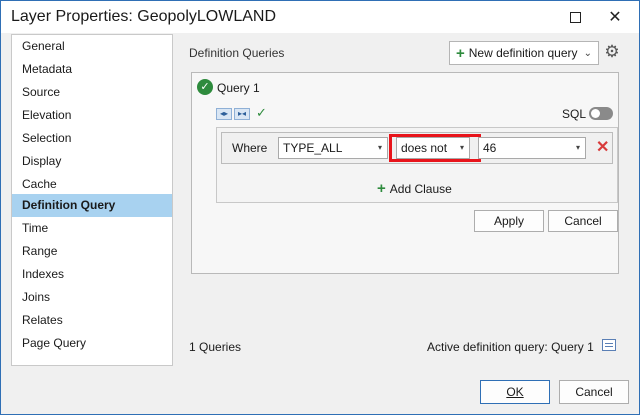 This screenshot has width=640, height=415. What do you see at coordinates (612, 52) in the screenshot?
I see `gear-icon: ⚙` at bounding box center [612, 52].